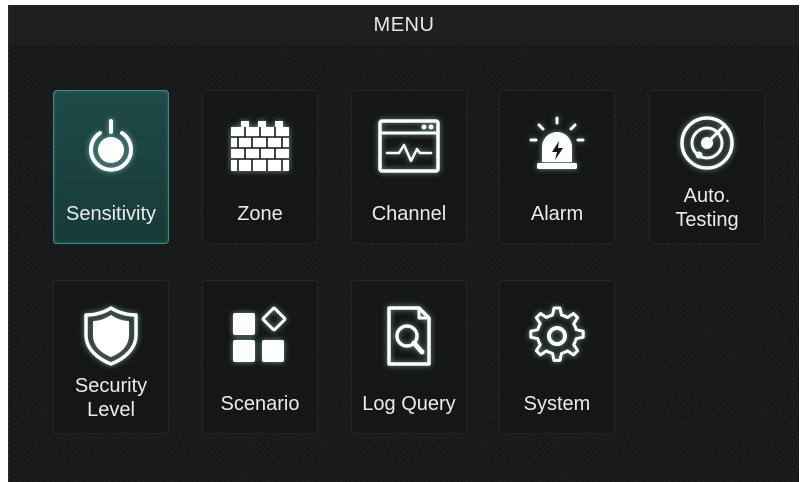  Describe the element at coordinates (111, 146) in the screenshot. I see `power-knob-icon` at that location.